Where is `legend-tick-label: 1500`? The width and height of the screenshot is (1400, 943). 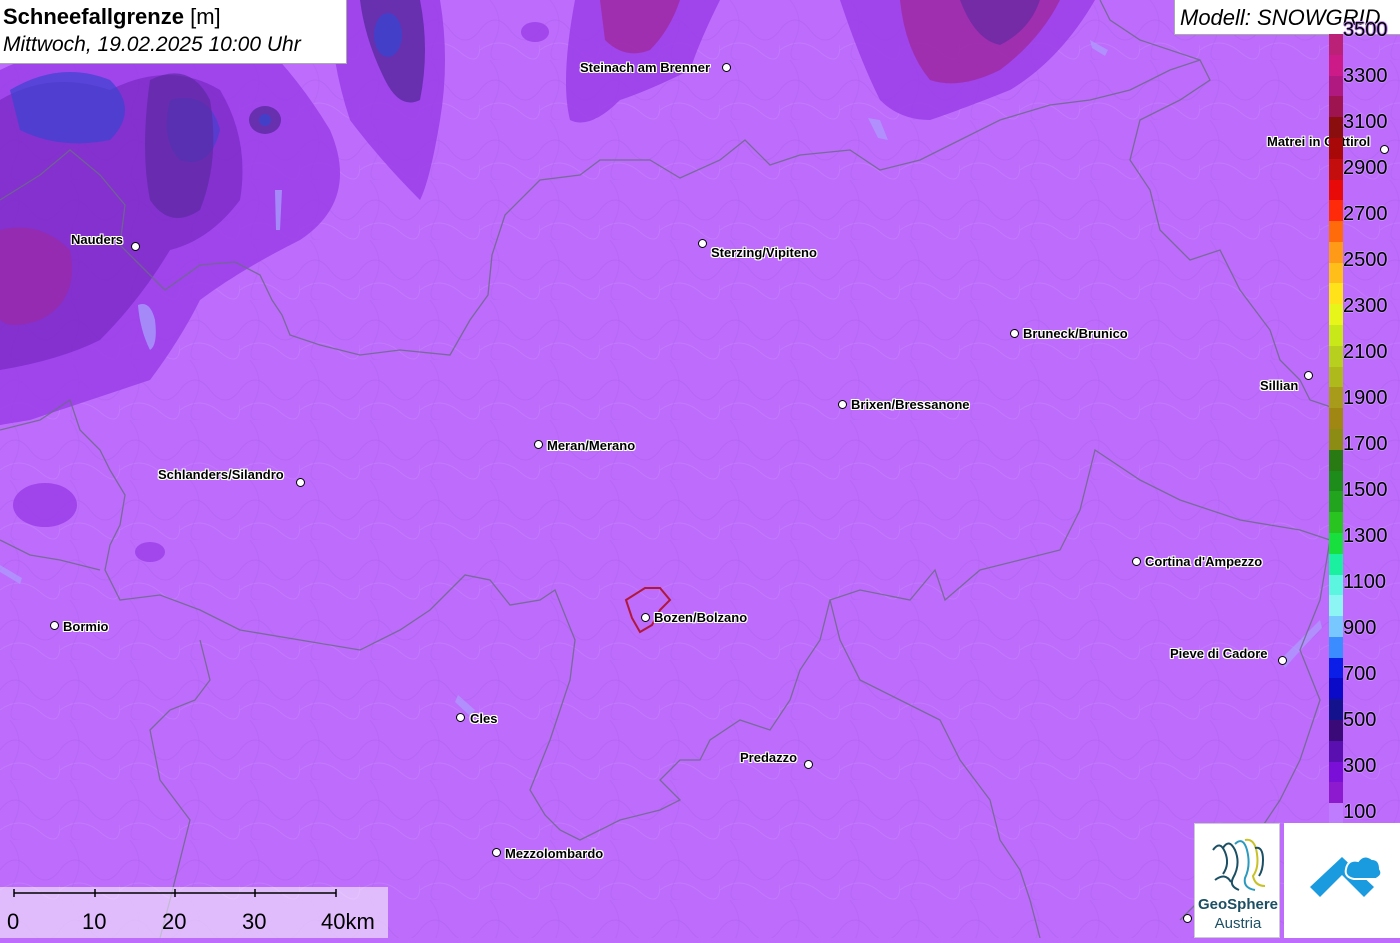
legend-tick-label: 1500 is located at coordinates (1365, 490).